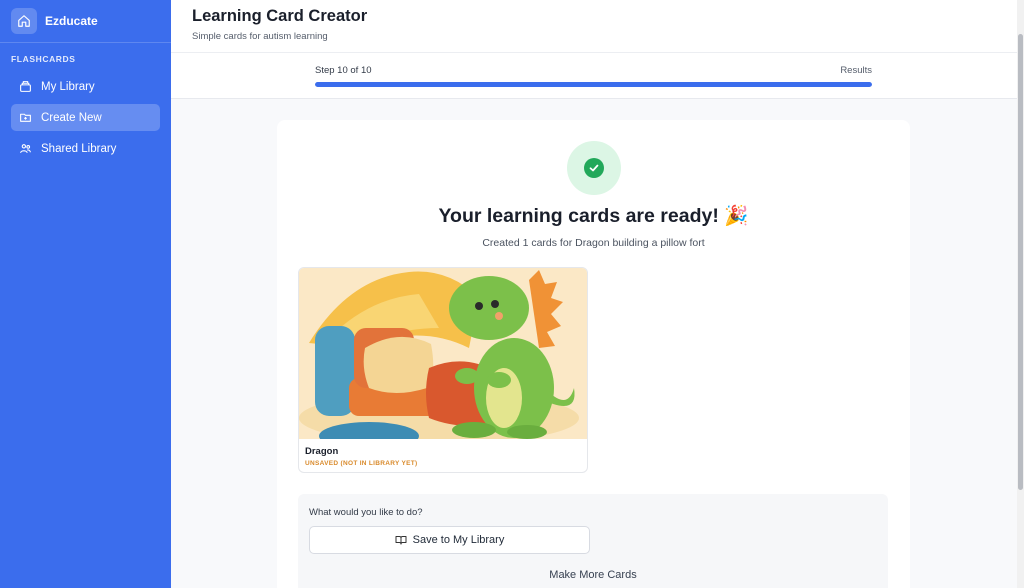 The width and height of the screenshot is (1024, 588). What do you see at coordinates (856, 70) in the screenshot?
I see `results-label: Results` at bounding box center [856, 70].